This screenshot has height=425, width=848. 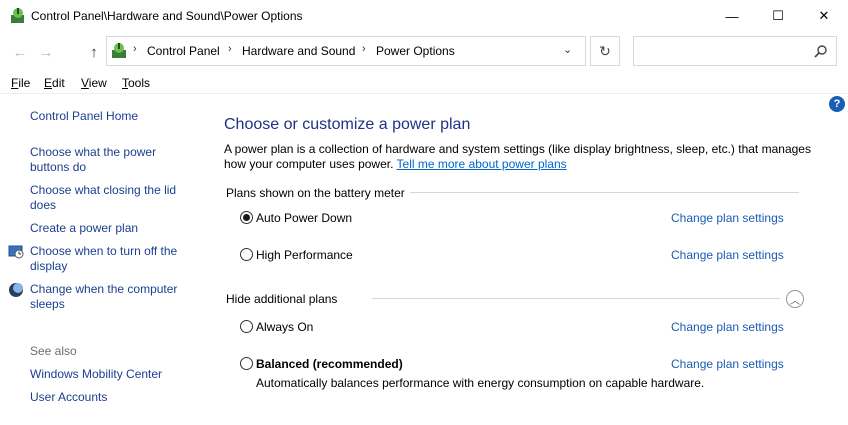 I want to click on close-button: ✕, so click(x=824, y=16).